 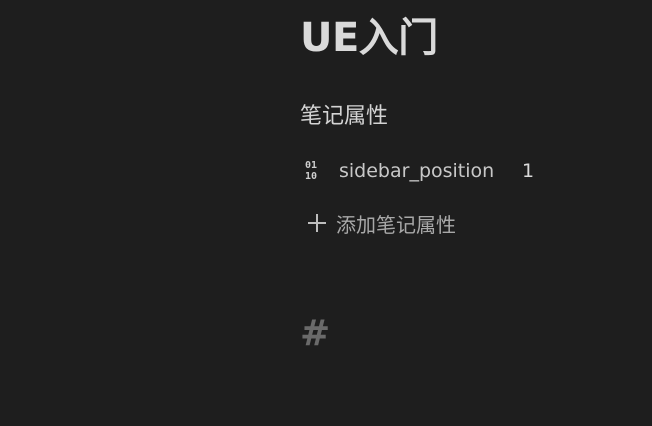 What do you see at coordinates (344, 117) in the screenshot?
I see `properties-heading: 笔记属性` at bounding box center [344, 117].